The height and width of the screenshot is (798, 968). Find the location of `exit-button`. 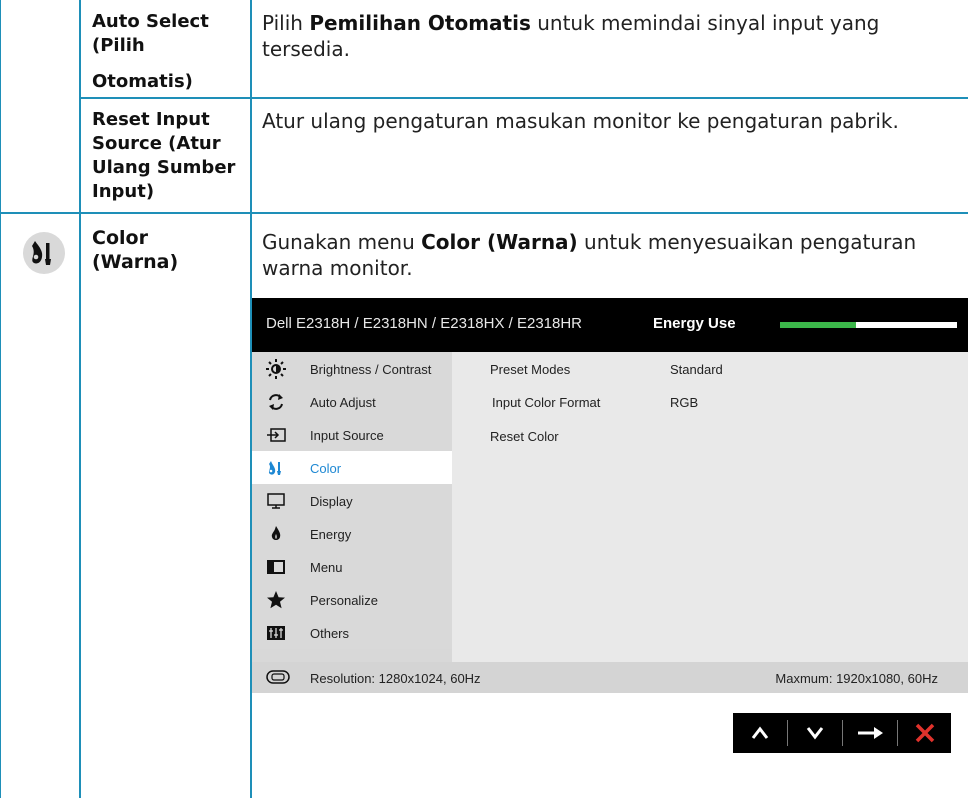

exit-button is located at coordinates (925, 733).